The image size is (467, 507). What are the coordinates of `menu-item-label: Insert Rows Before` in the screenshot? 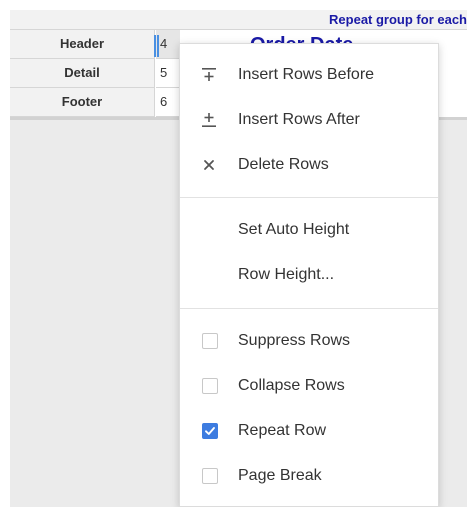 It's located at (306, 74).